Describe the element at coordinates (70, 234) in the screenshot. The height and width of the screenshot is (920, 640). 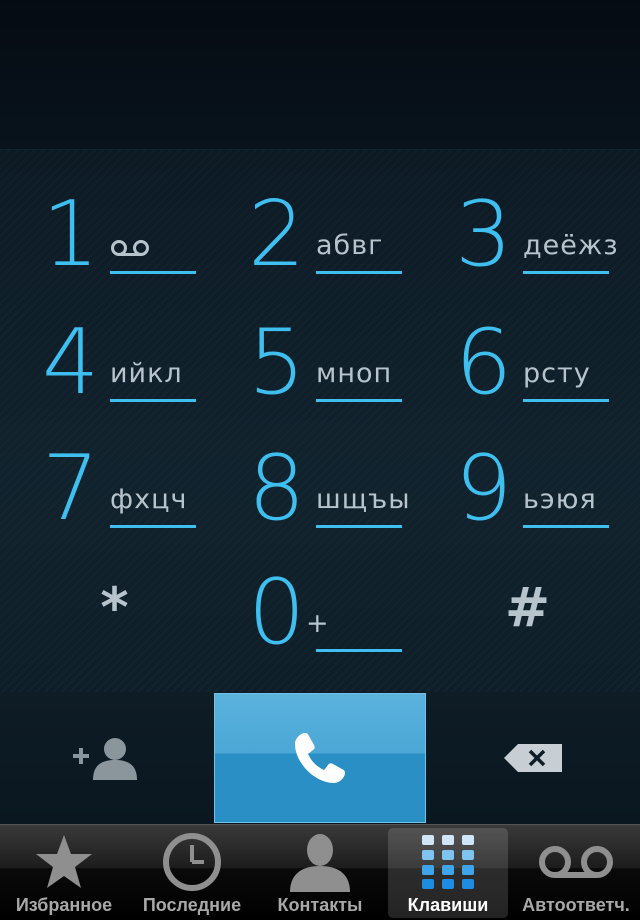
I see `key-digit: 1` at that location.